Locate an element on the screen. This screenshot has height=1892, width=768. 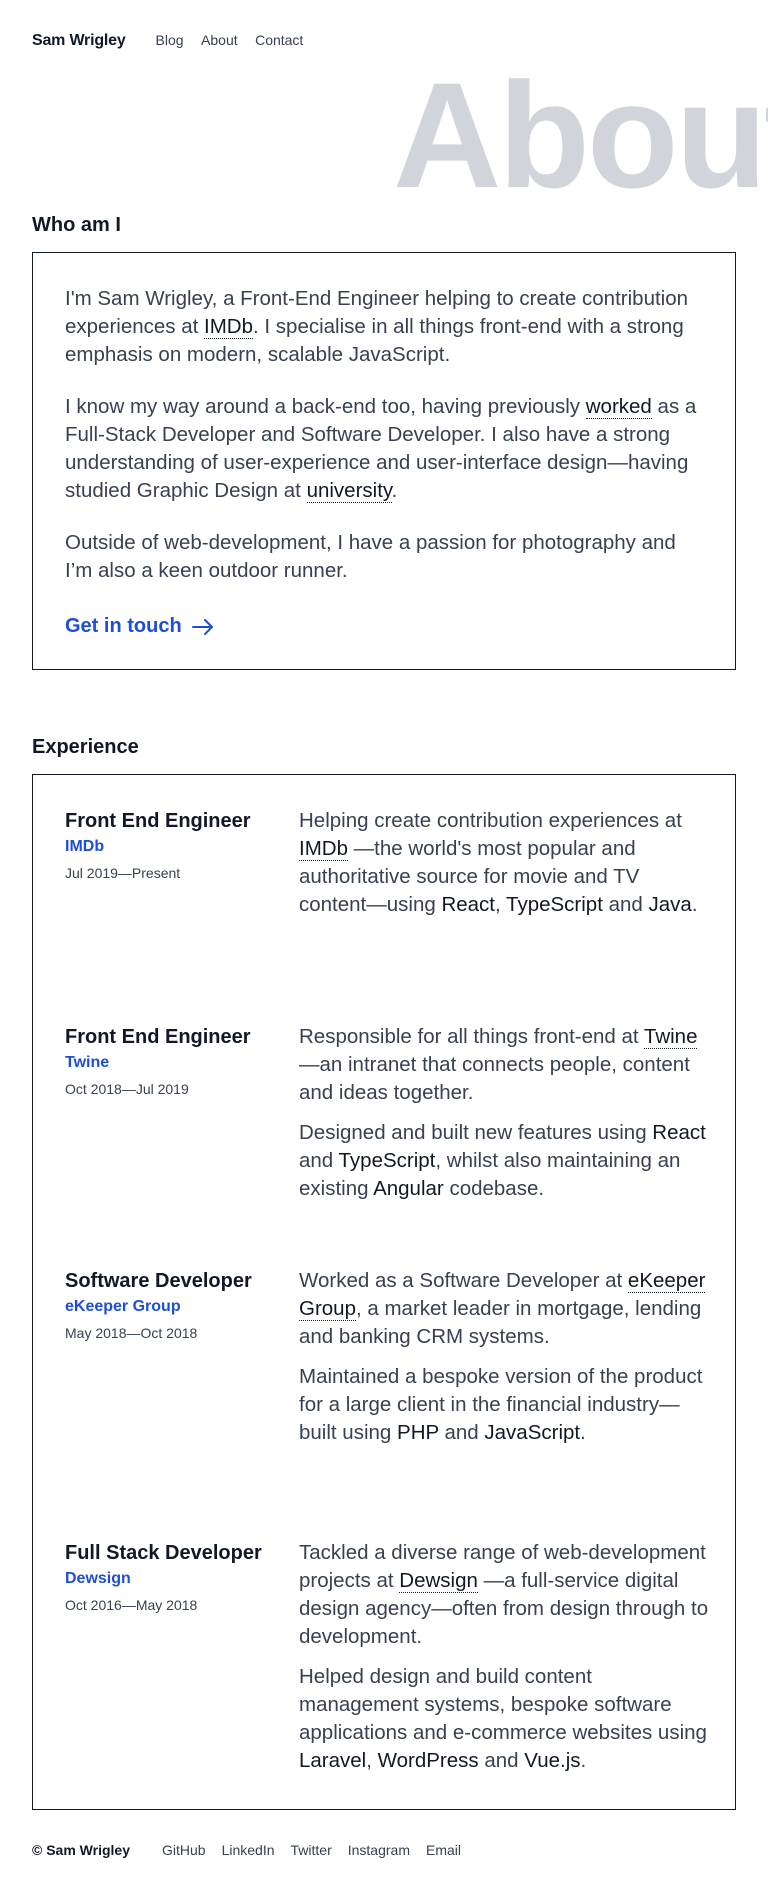
footer-link-email: Email is located at coordinates (443, 1850).